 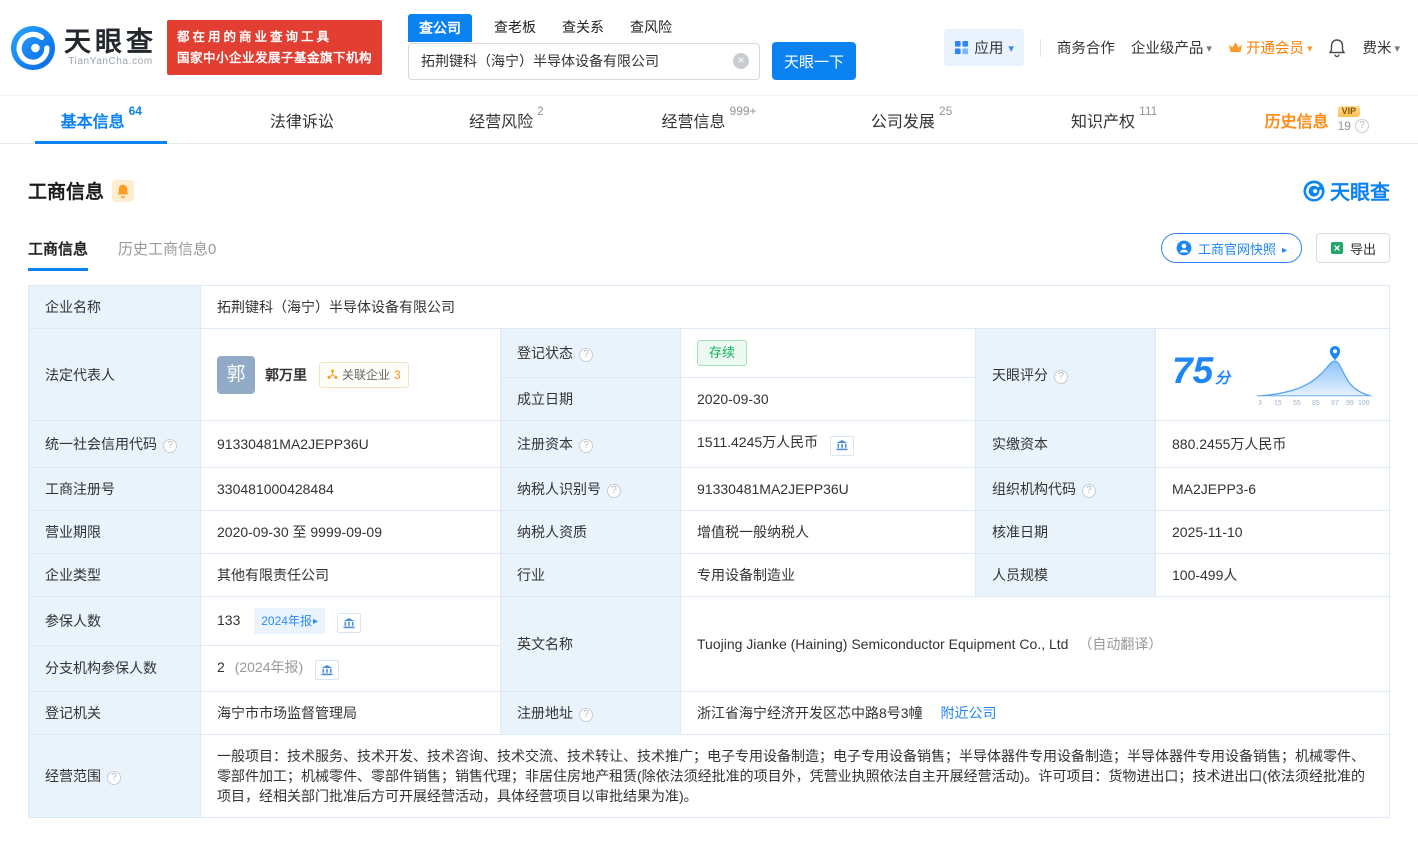 I want to click on field-label-industry: 行业, so click(x=590, y=574).